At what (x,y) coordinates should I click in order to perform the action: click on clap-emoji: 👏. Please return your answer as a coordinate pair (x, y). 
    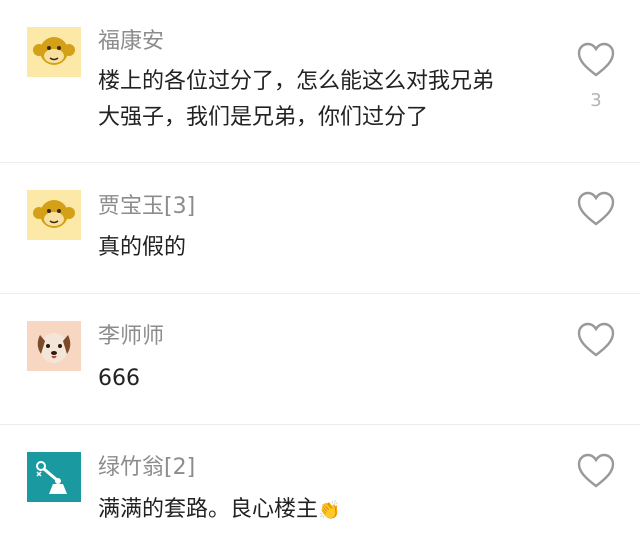
    Looking at the image, I should click on (329, 510).